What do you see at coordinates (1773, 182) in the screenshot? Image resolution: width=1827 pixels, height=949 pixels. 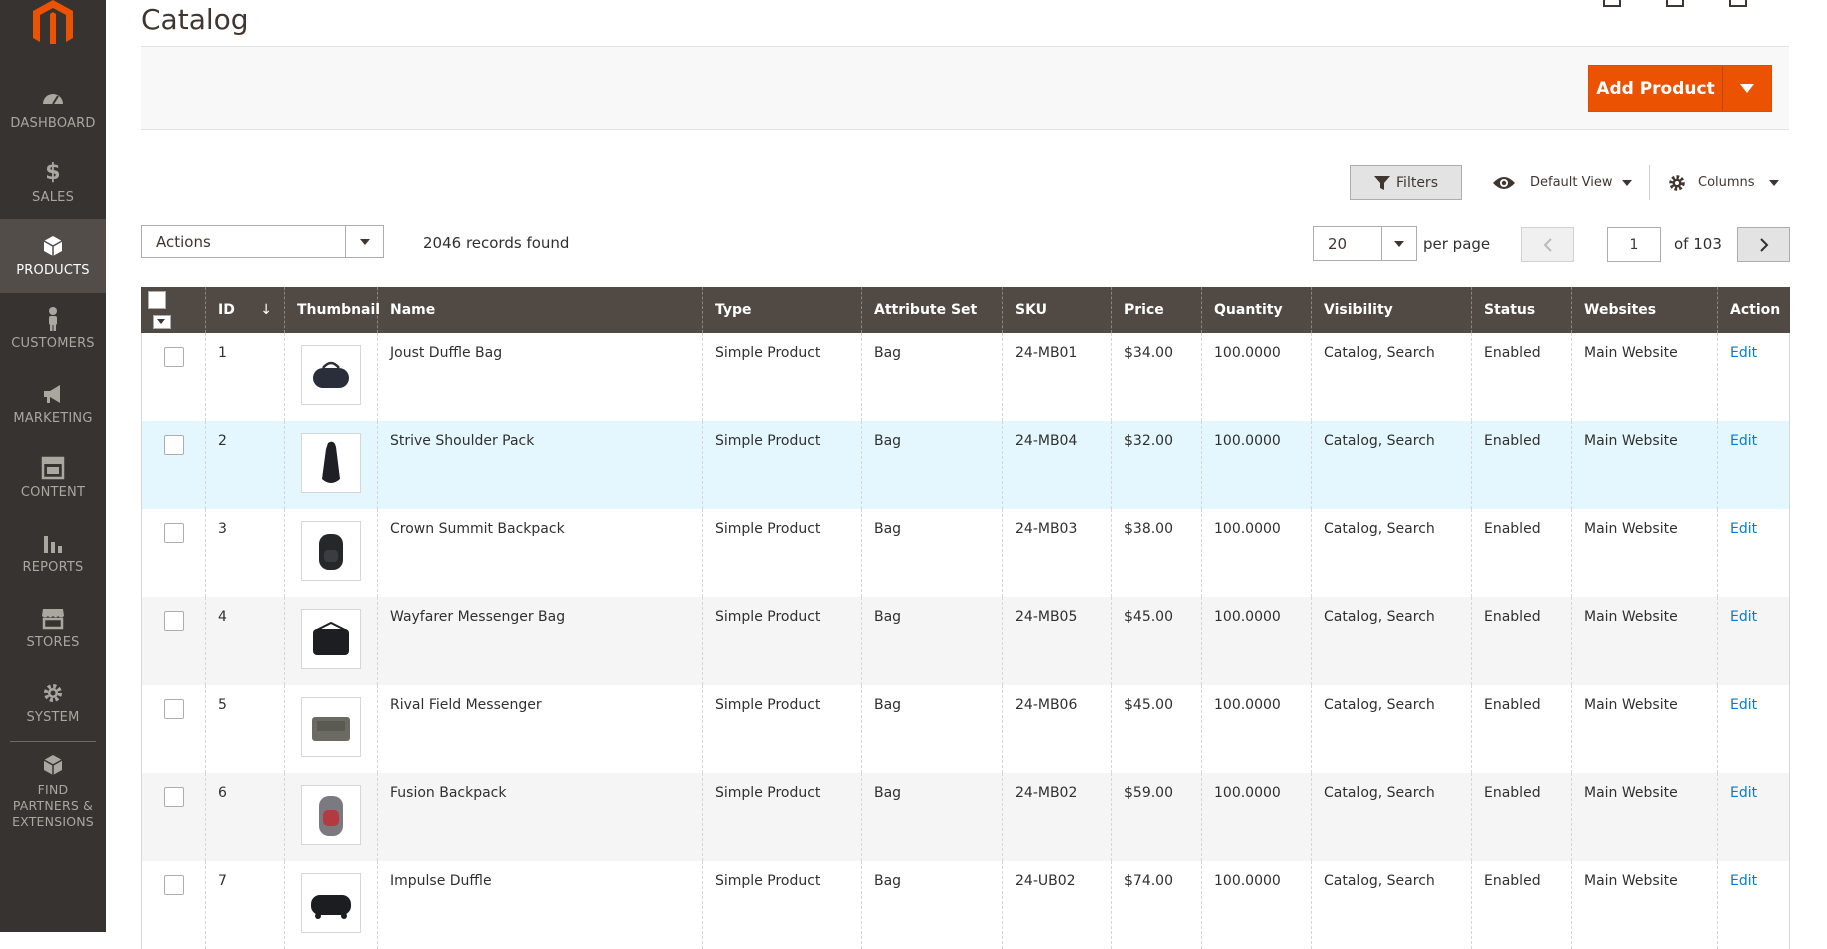 I see `caret-down-icon` at bounding box center [1773, 182].